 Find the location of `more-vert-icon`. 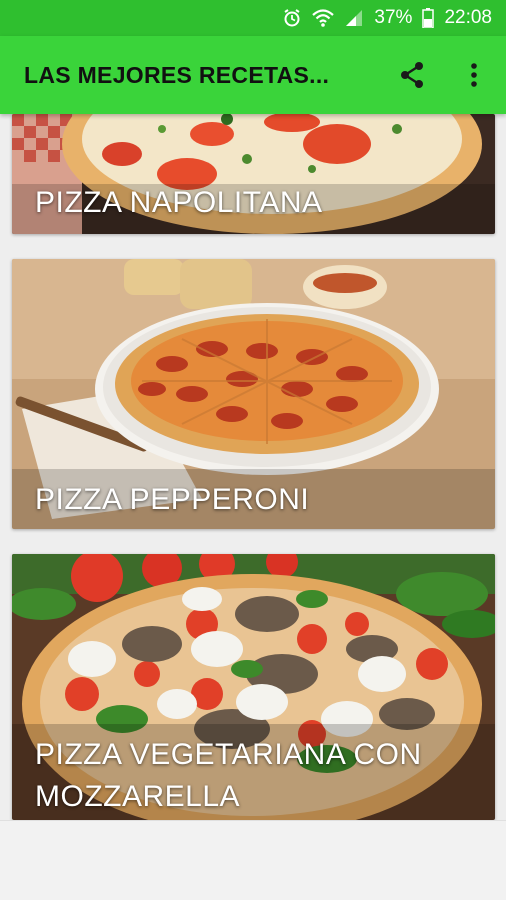

more-vert-icon is located at coordinates (474, 75).